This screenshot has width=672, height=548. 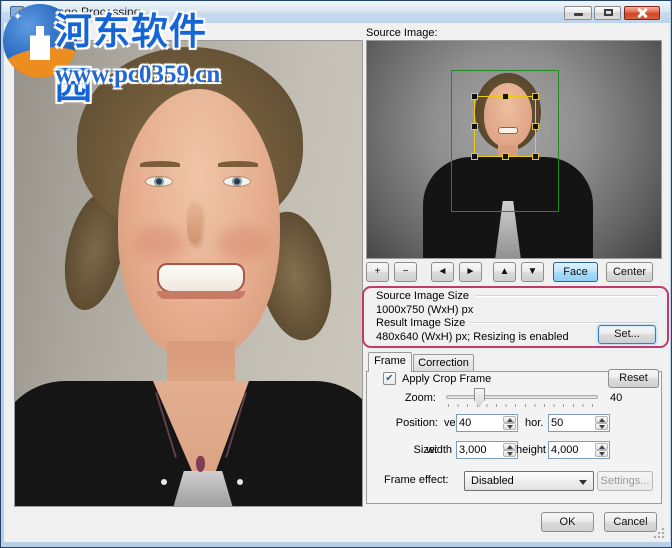 What do you see at coordinates (443, 363) in the screenshot?
I see `tab-correction: Correction` at bounding box center [443, 363].